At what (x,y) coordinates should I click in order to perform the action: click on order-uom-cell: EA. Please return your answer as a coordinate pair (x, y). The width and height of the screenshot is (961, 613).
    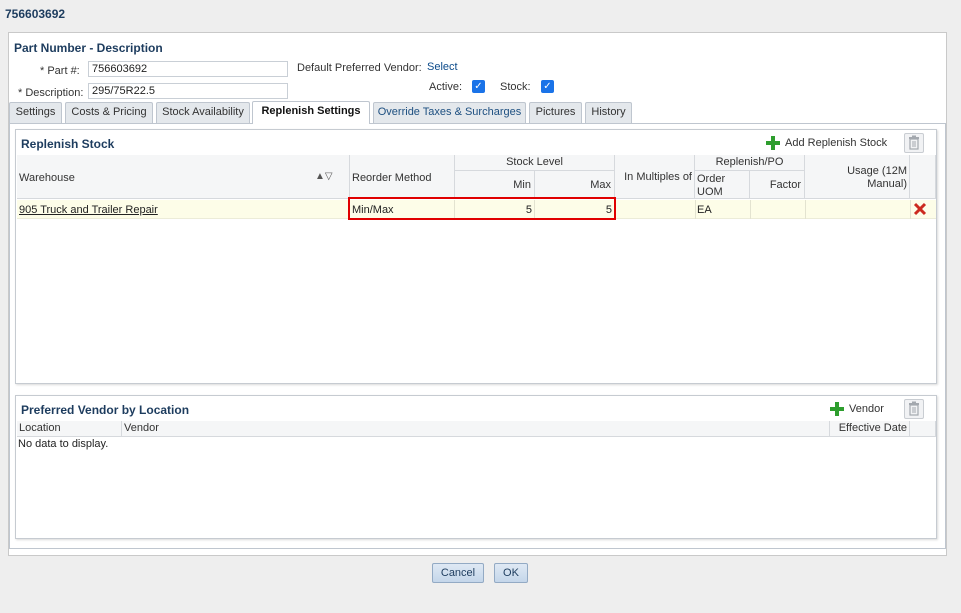
    Looking at the image, I should click on (704, 210).